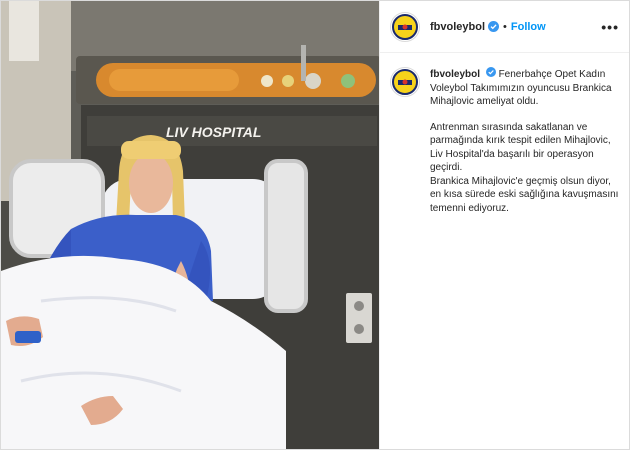  What do you see at coordinates (405, 26) in the screenshot?
I see `fenerbahce-logo-icon` at bounding box center [405, 26].